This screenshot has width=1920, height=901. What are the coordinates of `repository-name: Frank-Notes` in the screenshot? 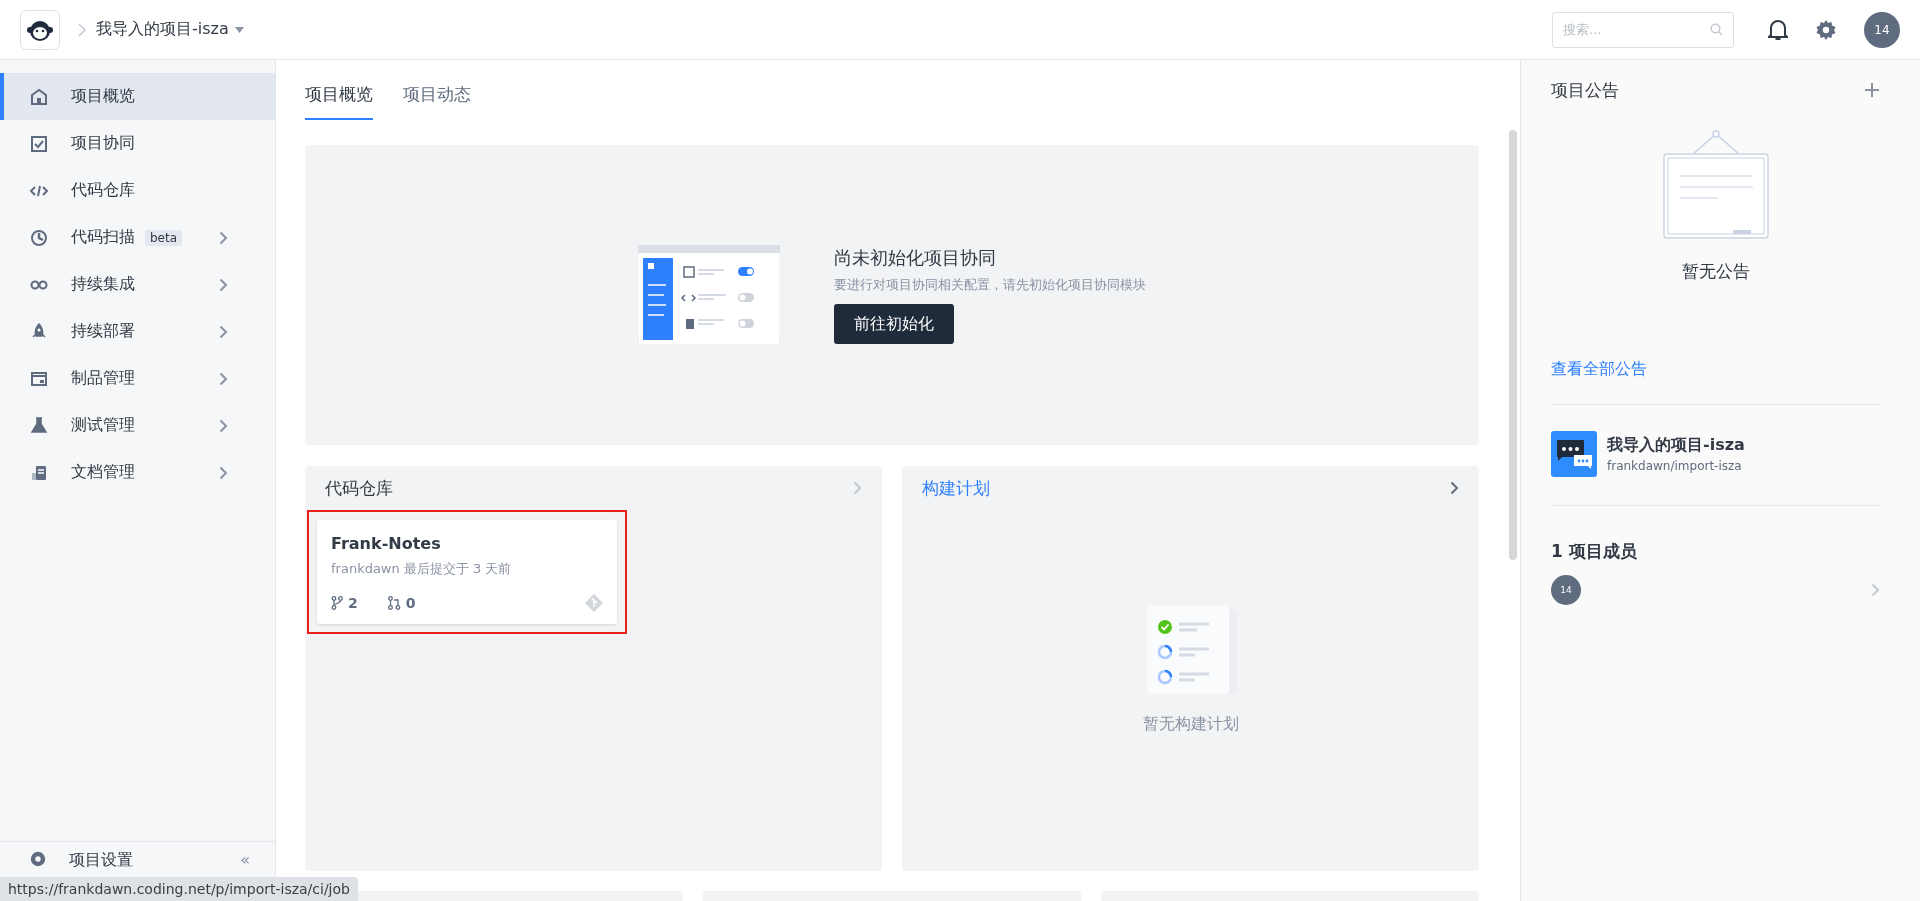 It's located at (386, 543).